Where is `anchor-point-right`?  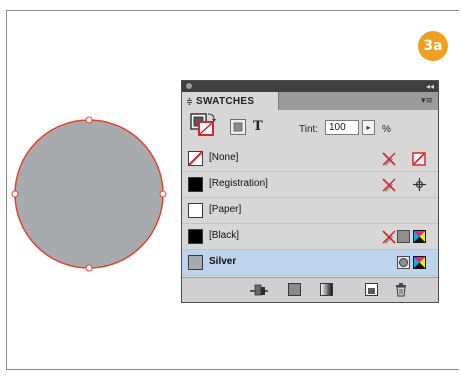
anchor-point-right is located at coordinates (163, 194).